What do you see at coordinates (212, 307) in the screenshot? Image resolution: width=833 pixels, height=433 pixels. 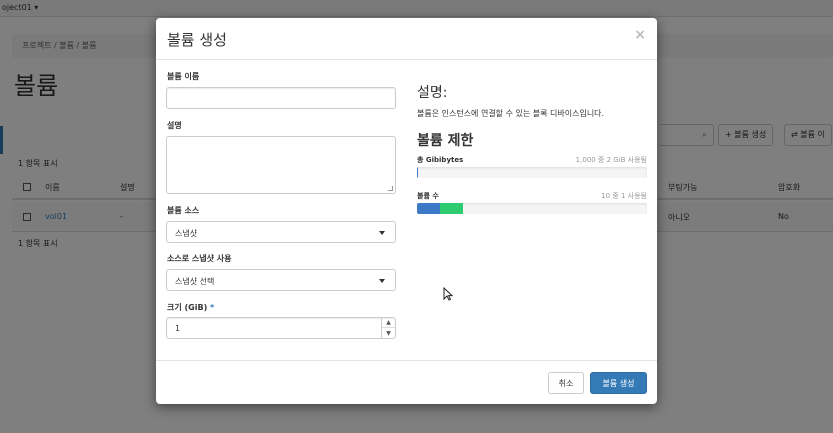 I see `required-marker: *` at bounding box center [212, 307].